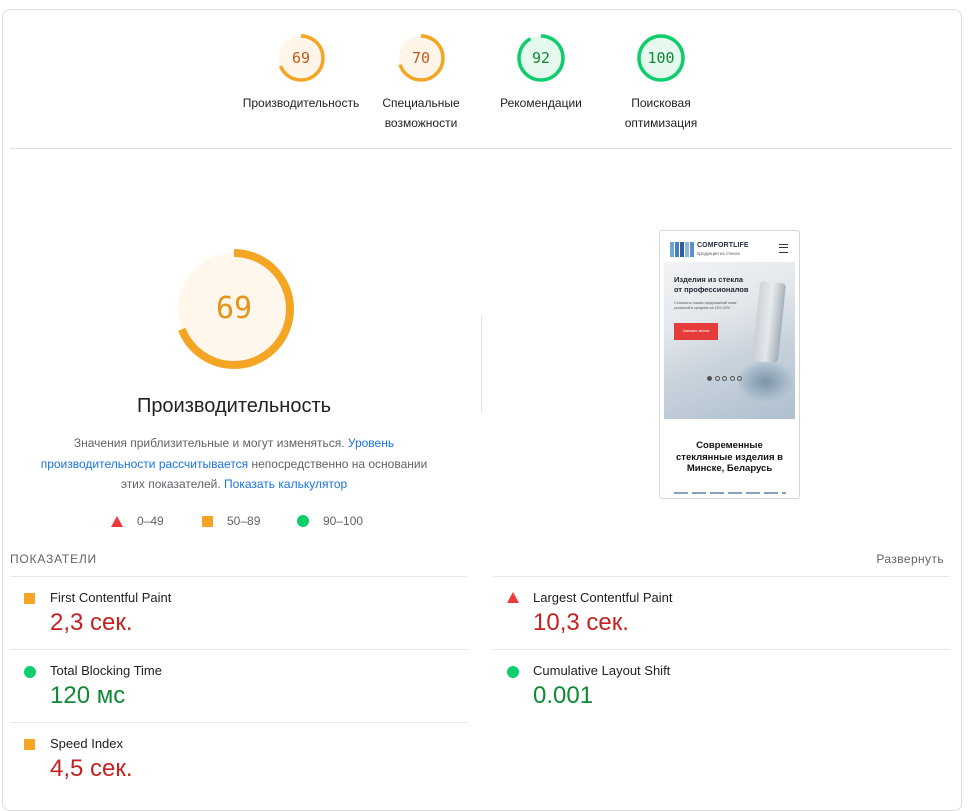  I want to click on gauge-accessibility: 70, so click(421, 58).